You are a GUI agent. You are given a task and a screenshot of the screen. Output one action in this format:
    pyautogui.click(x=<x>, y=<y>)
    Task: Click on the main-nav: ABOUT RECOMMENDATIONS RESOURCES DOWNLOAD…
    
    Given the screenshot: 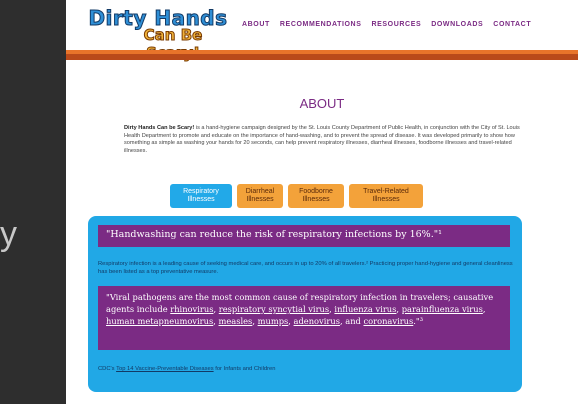 What is the action you would take?
    pyautogui.click(x=386, y=24)
    